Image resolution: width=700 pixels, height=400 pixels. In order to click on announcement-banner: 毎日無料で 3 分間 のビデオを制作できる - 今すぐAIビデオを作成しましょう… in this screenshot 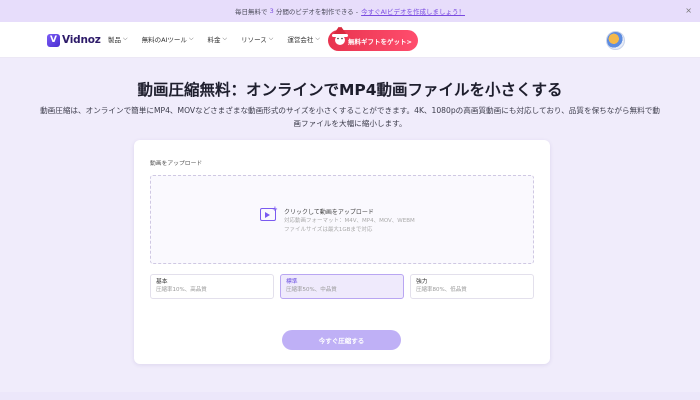, I will do `click(350, 11)`.